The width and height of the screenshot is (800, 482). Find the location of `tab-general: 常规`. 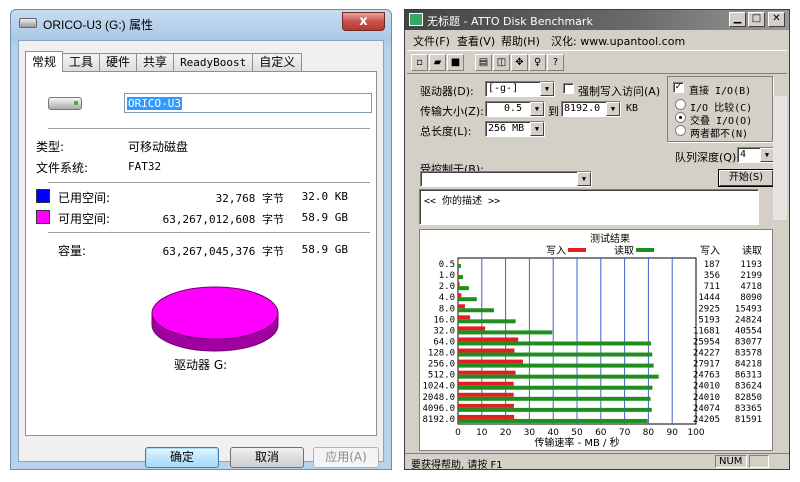

tab-general: 常规 is located at coordinates (44, 61).